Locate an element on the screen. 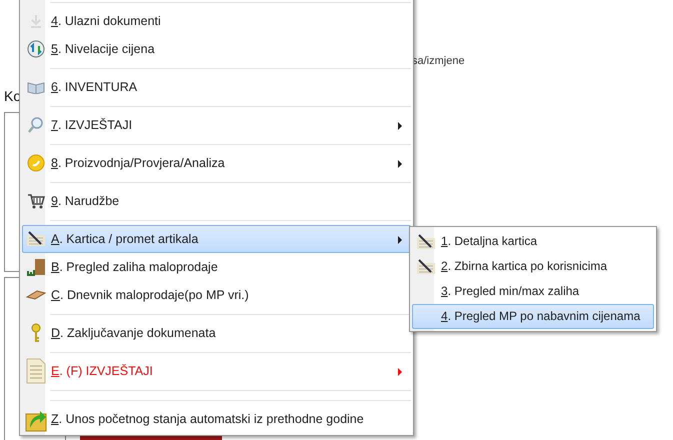 The image size is (673, 440). menu-item: 4. Pregled MP po nabavnim cijenama is located at coordinates (533, 316).